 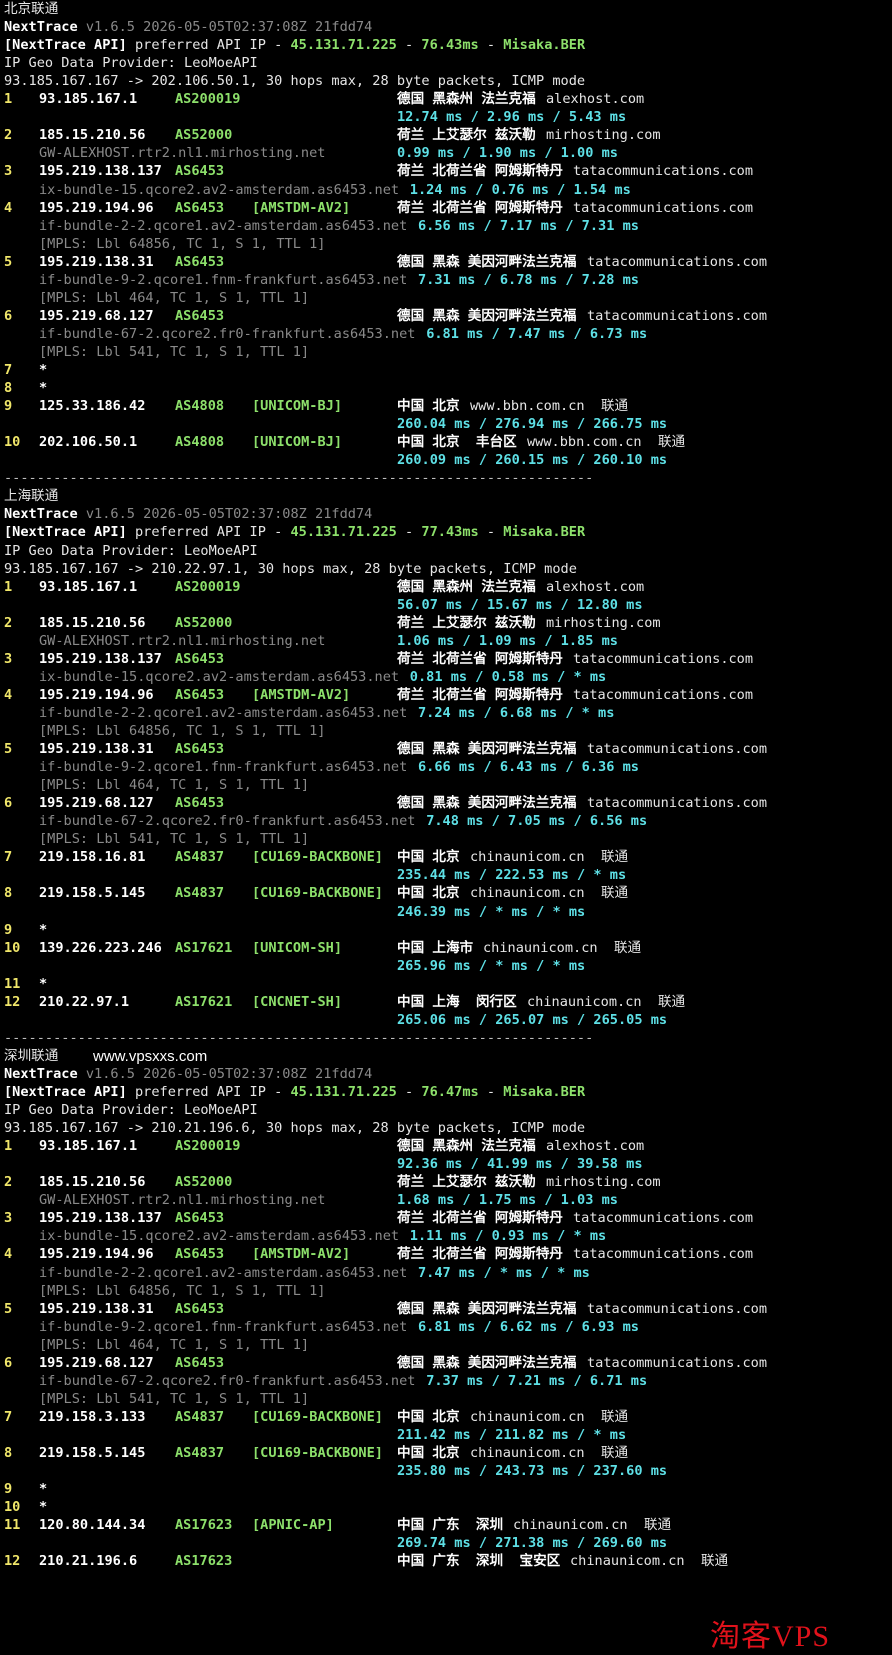 What do you see at coordinates (520, 604) in the screenshot?
I see `hop-rtt: 56.07 ms / 15.67 ms / 12.80 ms` at bounding box center [520, 604].